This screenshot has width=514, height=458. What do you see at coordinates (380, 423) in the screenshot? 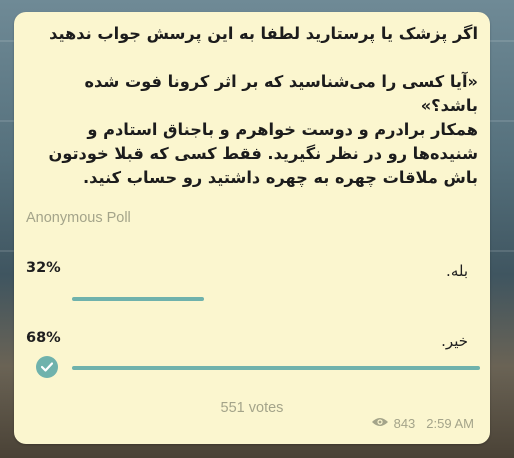
I see `eye-icon` at bounding box center [380, 423].